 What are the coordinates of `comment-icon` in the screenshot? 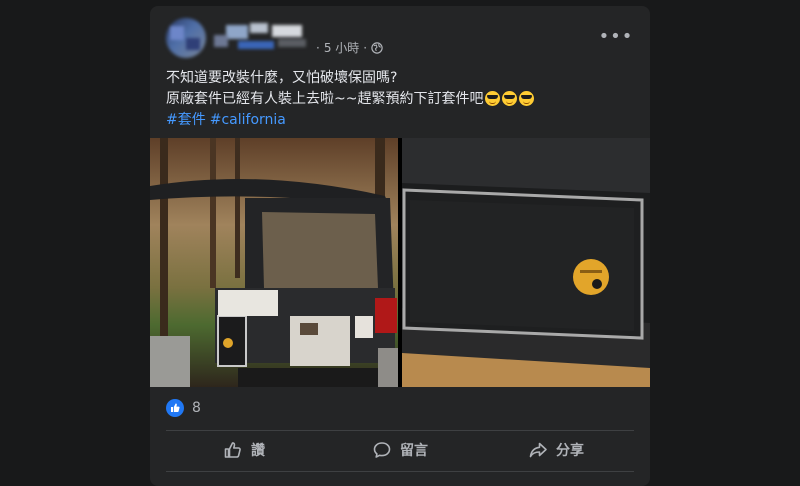 It's located at (382, 450).